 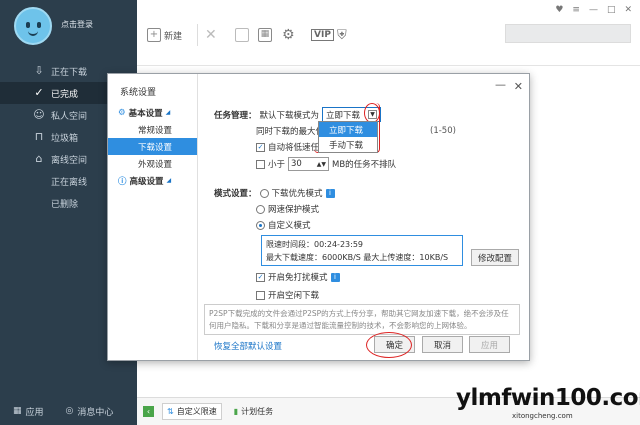 I want to click on apply-button: 应用, so click(x=489, y=344).